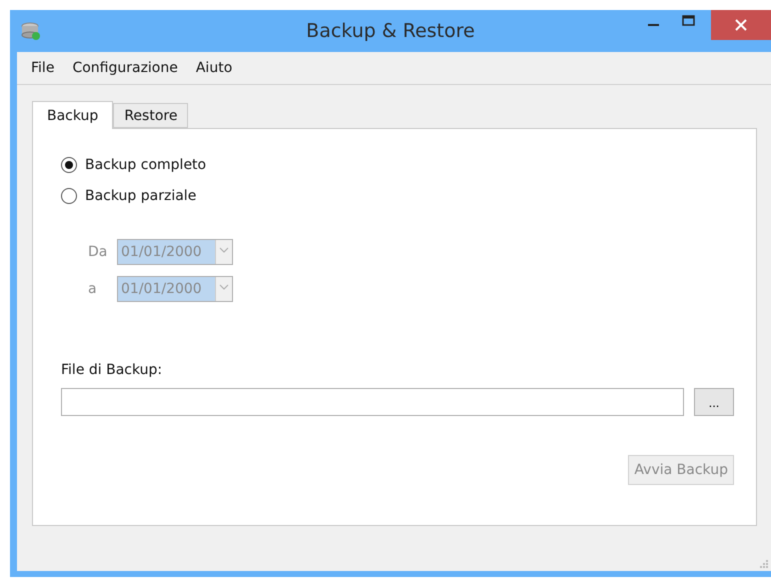 The image size is (771, 583). What do you see at coordinates (689, 21) in the screenshot?
I see `maximize-icon` at bounding box center [689, 21].